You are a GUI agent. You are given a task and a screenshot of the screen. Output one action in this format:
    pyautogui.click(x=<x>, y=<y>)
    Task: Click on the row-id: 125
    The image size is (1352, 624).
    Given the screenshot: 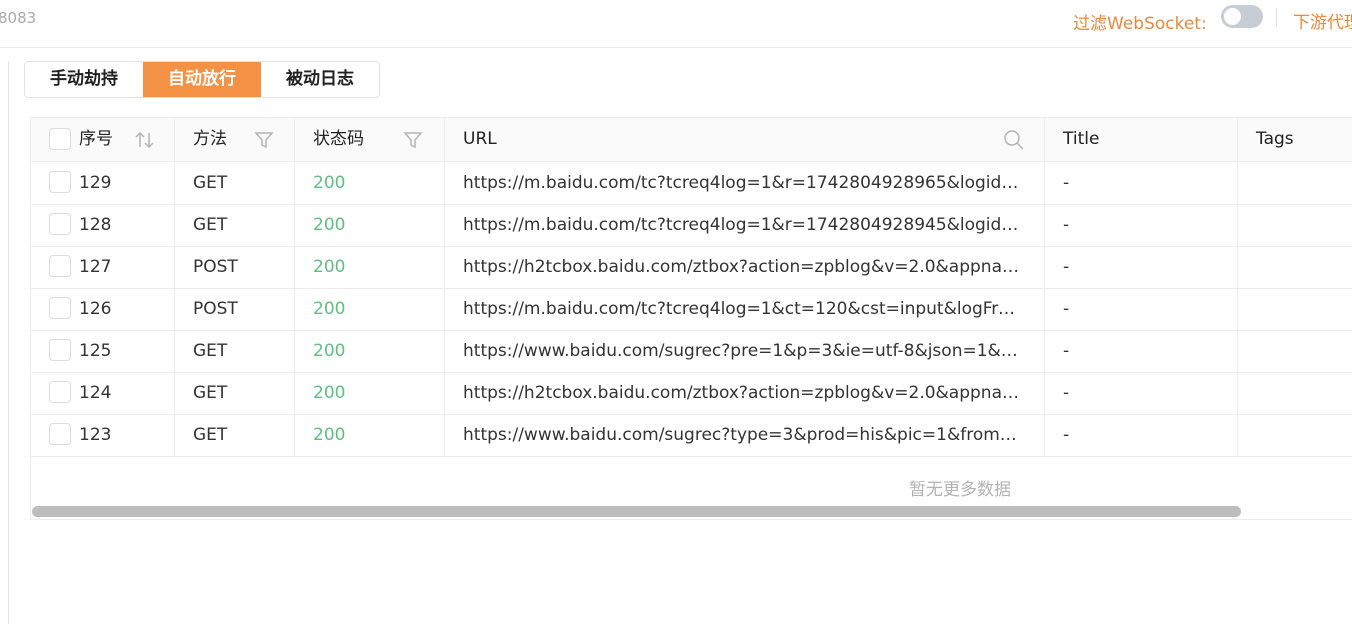 What is the action you would take?
    pyautogui.click(x=95, y=351)
    